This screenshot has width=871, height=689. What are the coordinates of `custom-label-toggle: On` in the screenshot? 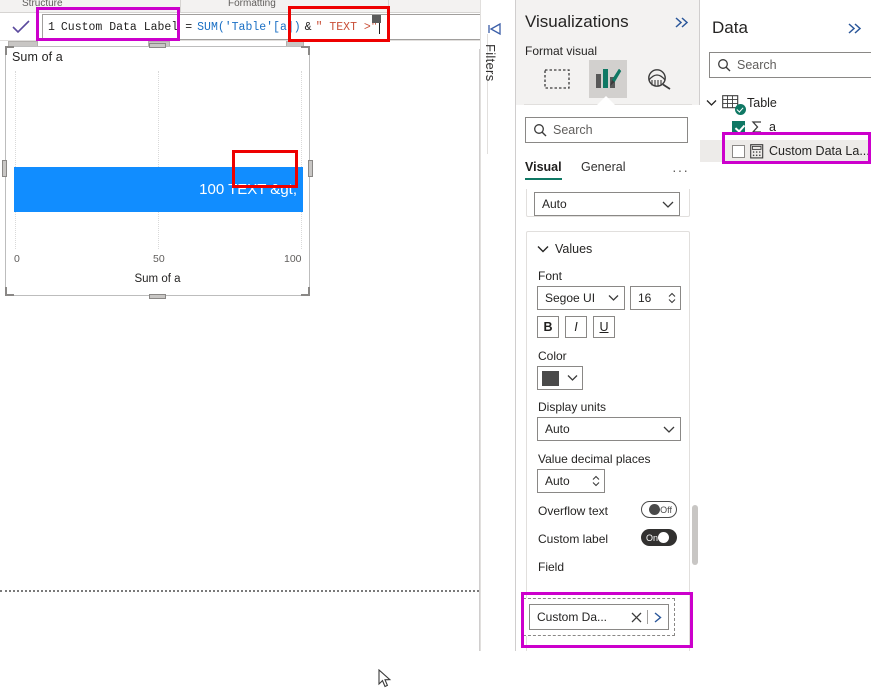 It's located at (659, 537).